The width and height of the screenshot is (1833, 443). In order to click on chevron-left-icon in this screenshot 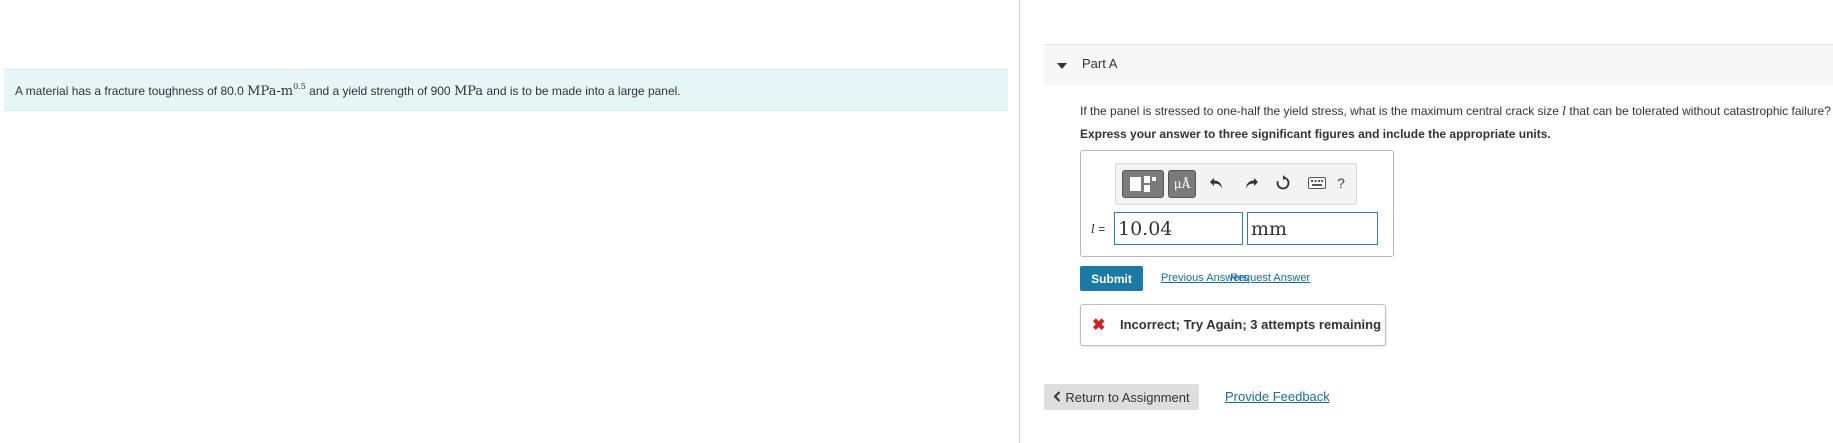, I will do `click(1057, 397)`.